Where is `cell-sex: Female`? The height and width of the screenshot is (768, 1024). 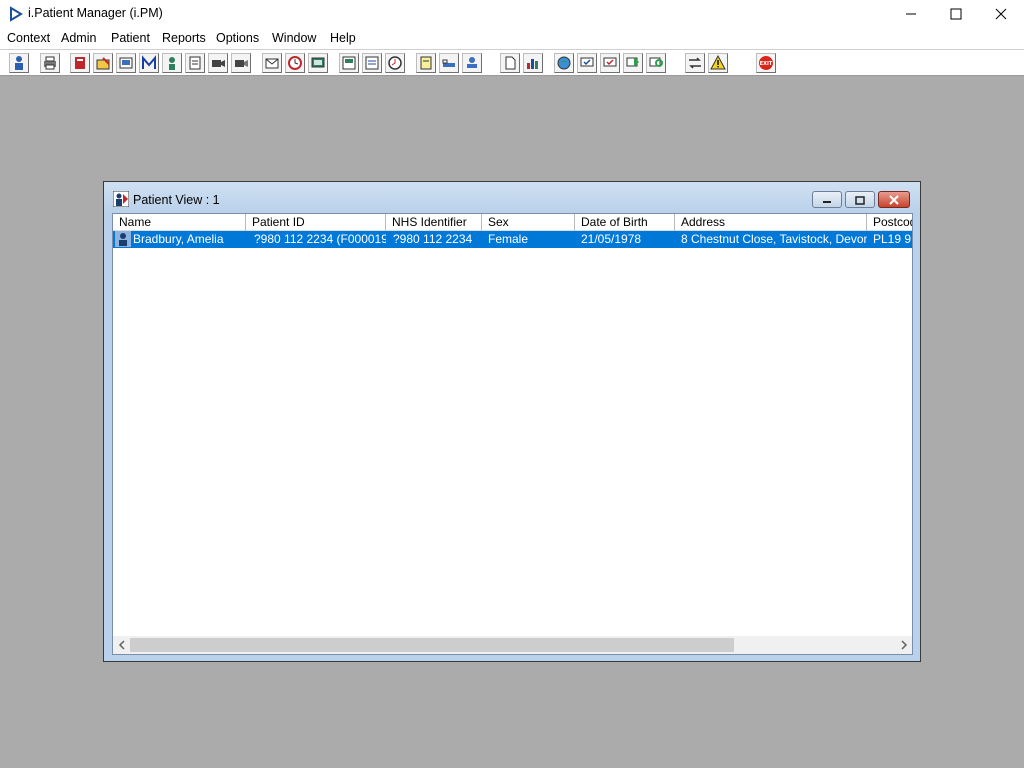
cell-sex: Female is located at coordinates (508, 239).